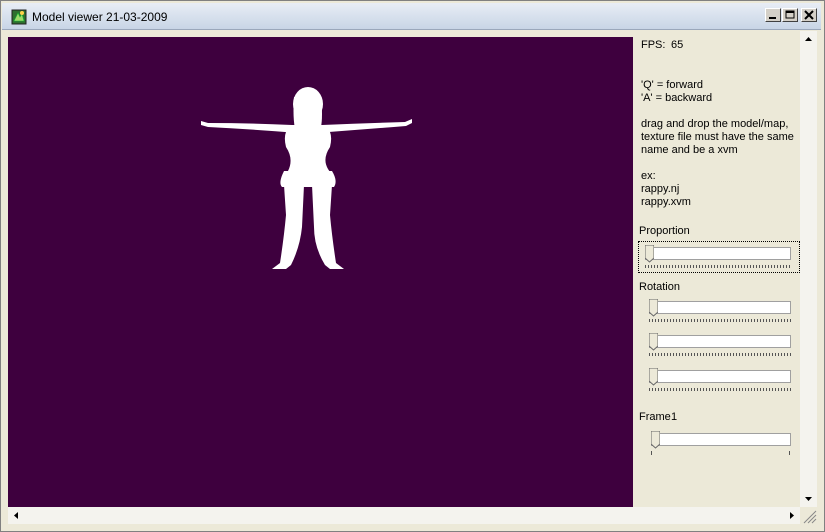 The image size is (825, 532). I want to click on frame-slider, so click(720, 443).